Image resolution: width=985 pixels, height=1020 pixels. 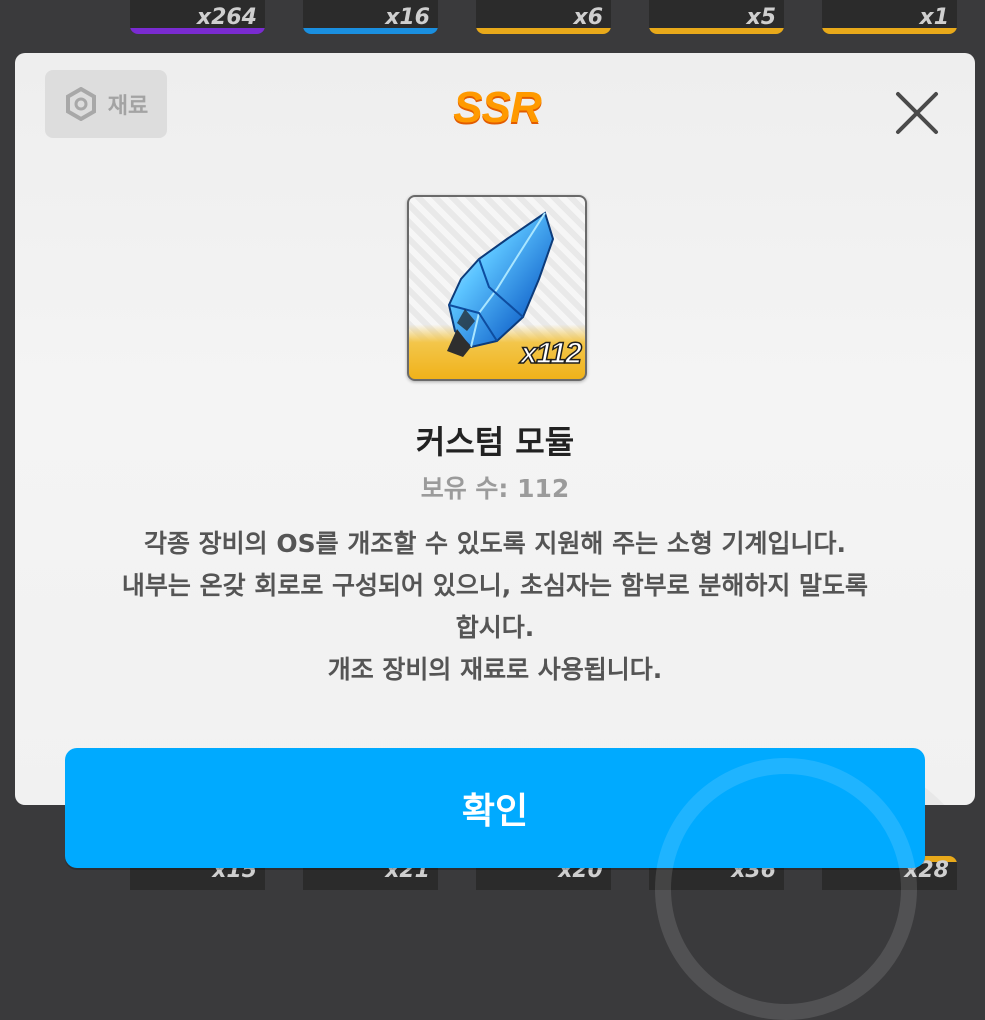 What do you see at coordinates (551, 353) in the screenshot?
I see `item-quantity-badge: x112` at bounding box center [551, 353].